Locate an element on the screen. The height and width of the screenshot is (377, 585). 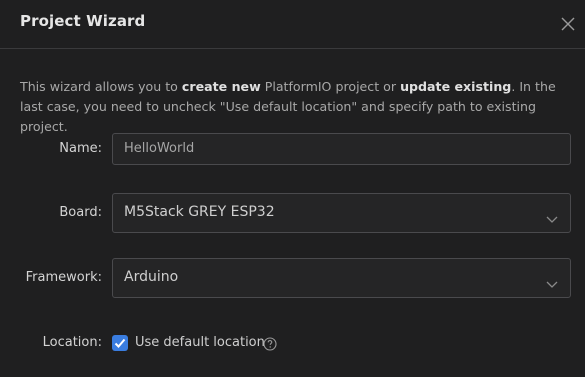
description-text: This wizard allows you to is located at coordinates (101, 86).